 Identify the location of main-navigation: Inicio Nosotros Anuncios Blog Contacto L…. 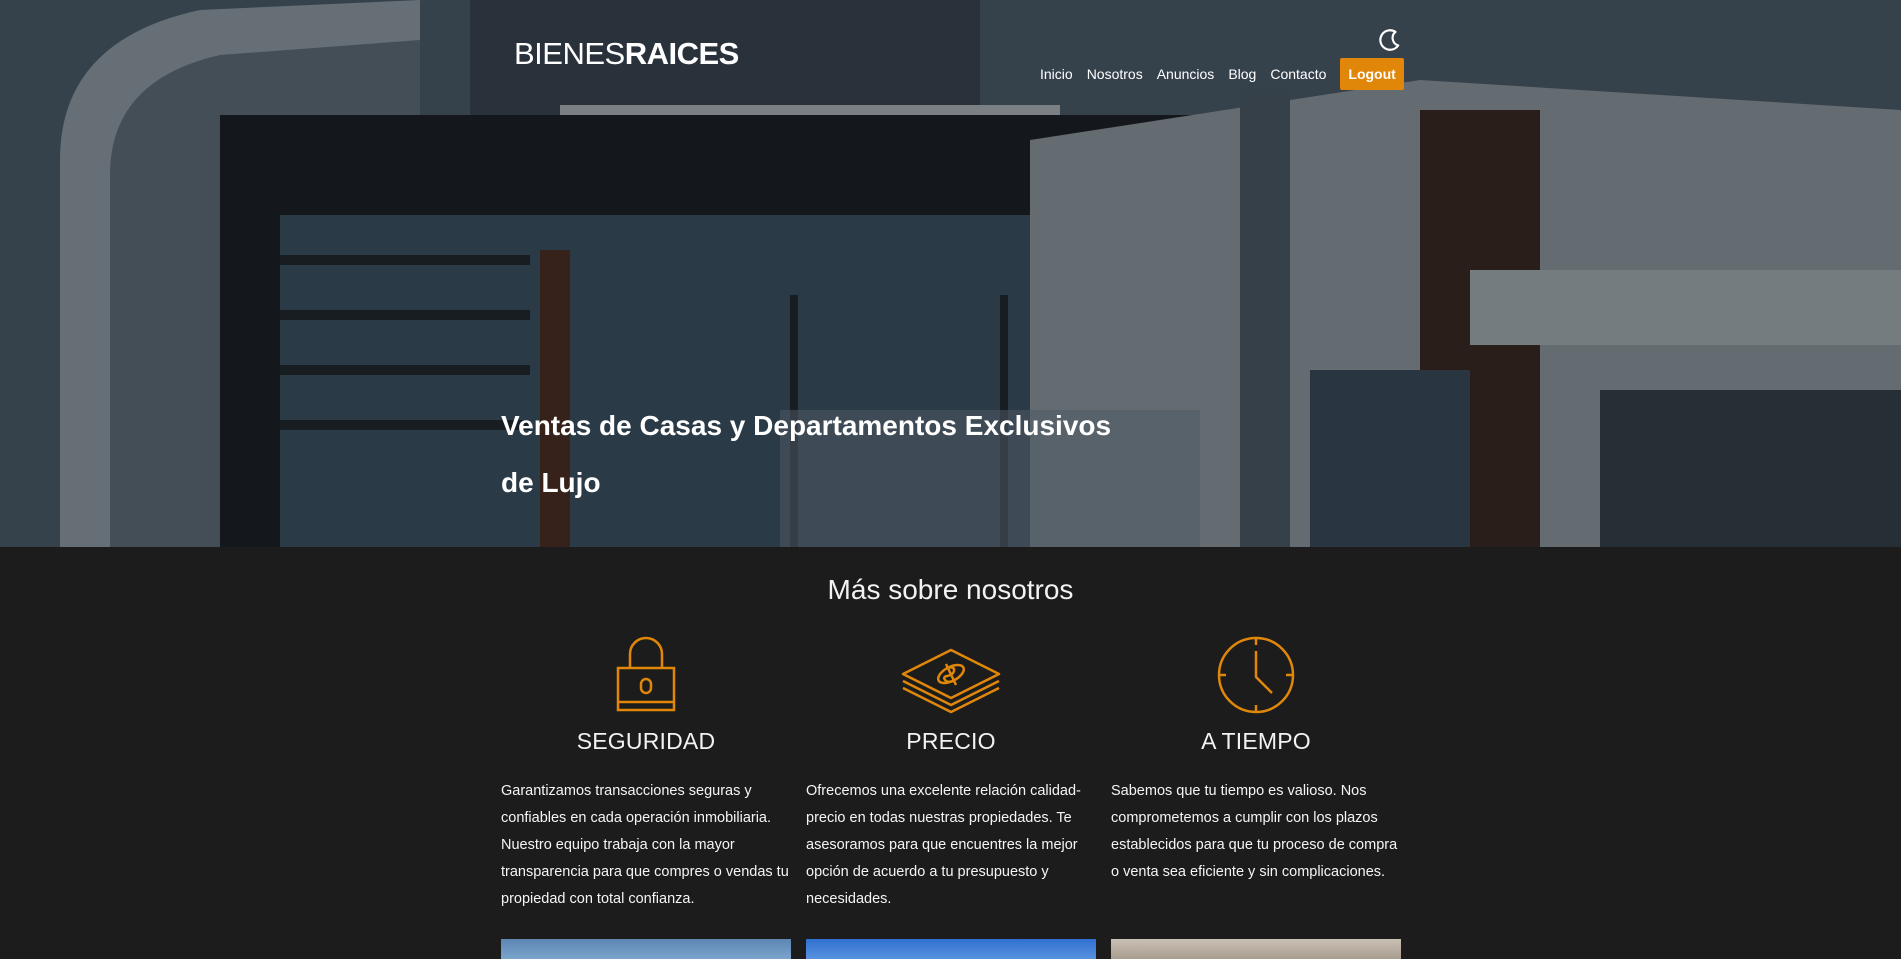
(1222, 74).